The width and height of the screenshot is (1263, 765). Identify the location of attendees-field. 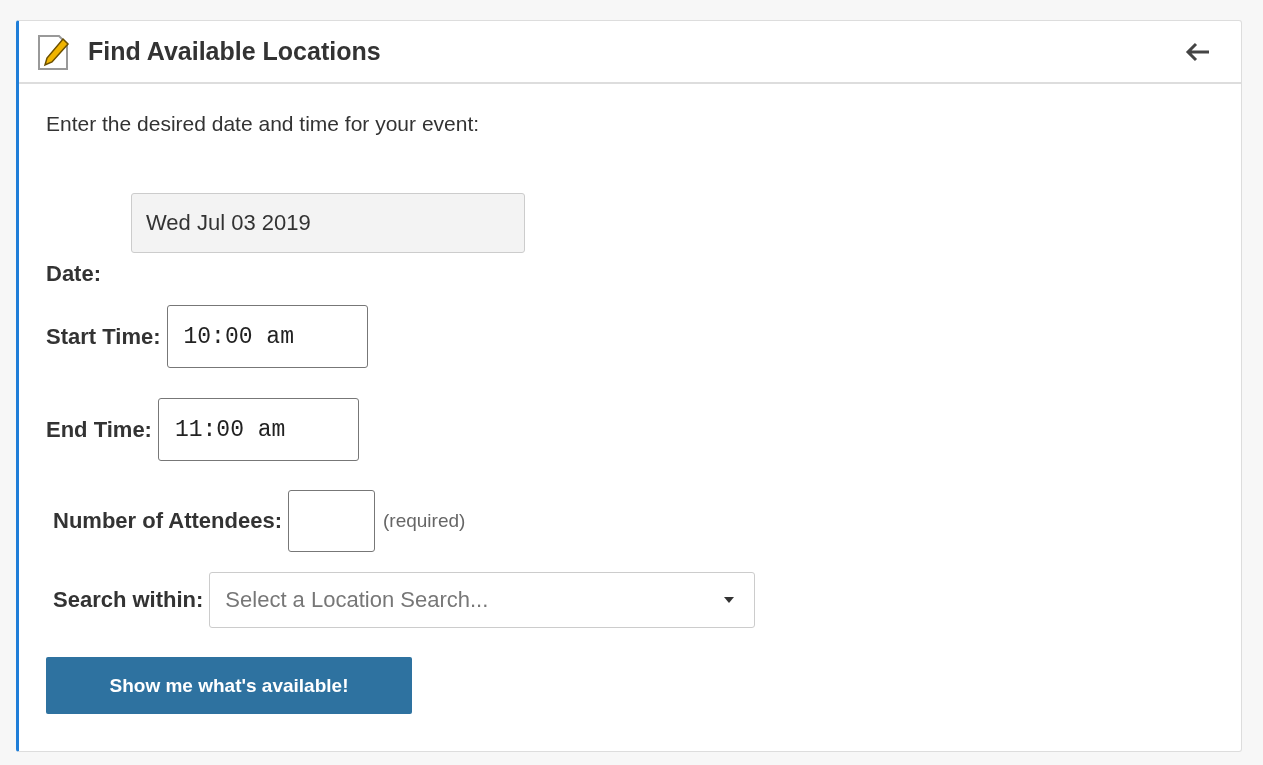
(331, 521).